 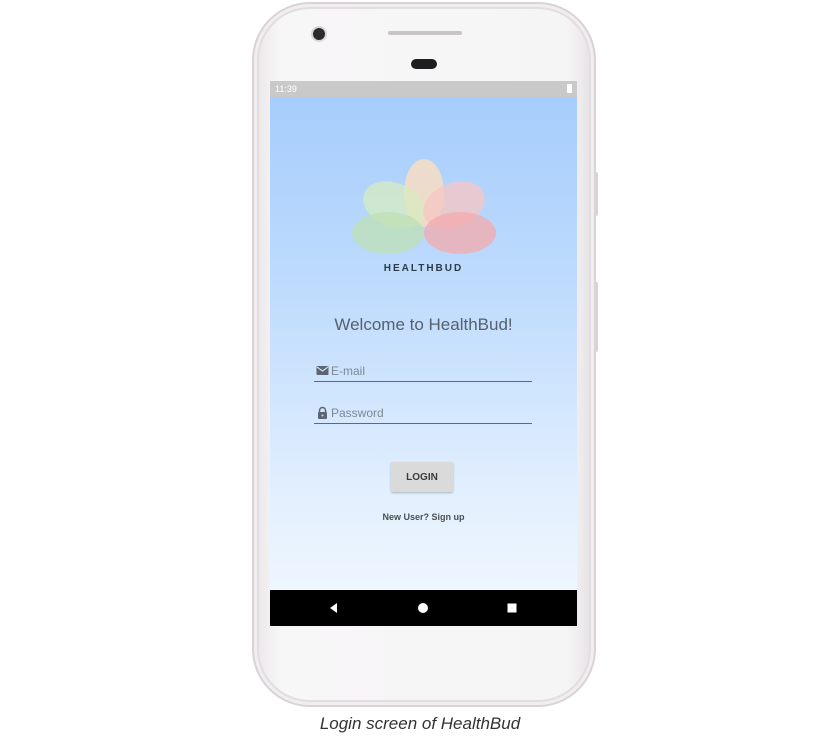 I want to click on email-field, so click(x=423, y=371).